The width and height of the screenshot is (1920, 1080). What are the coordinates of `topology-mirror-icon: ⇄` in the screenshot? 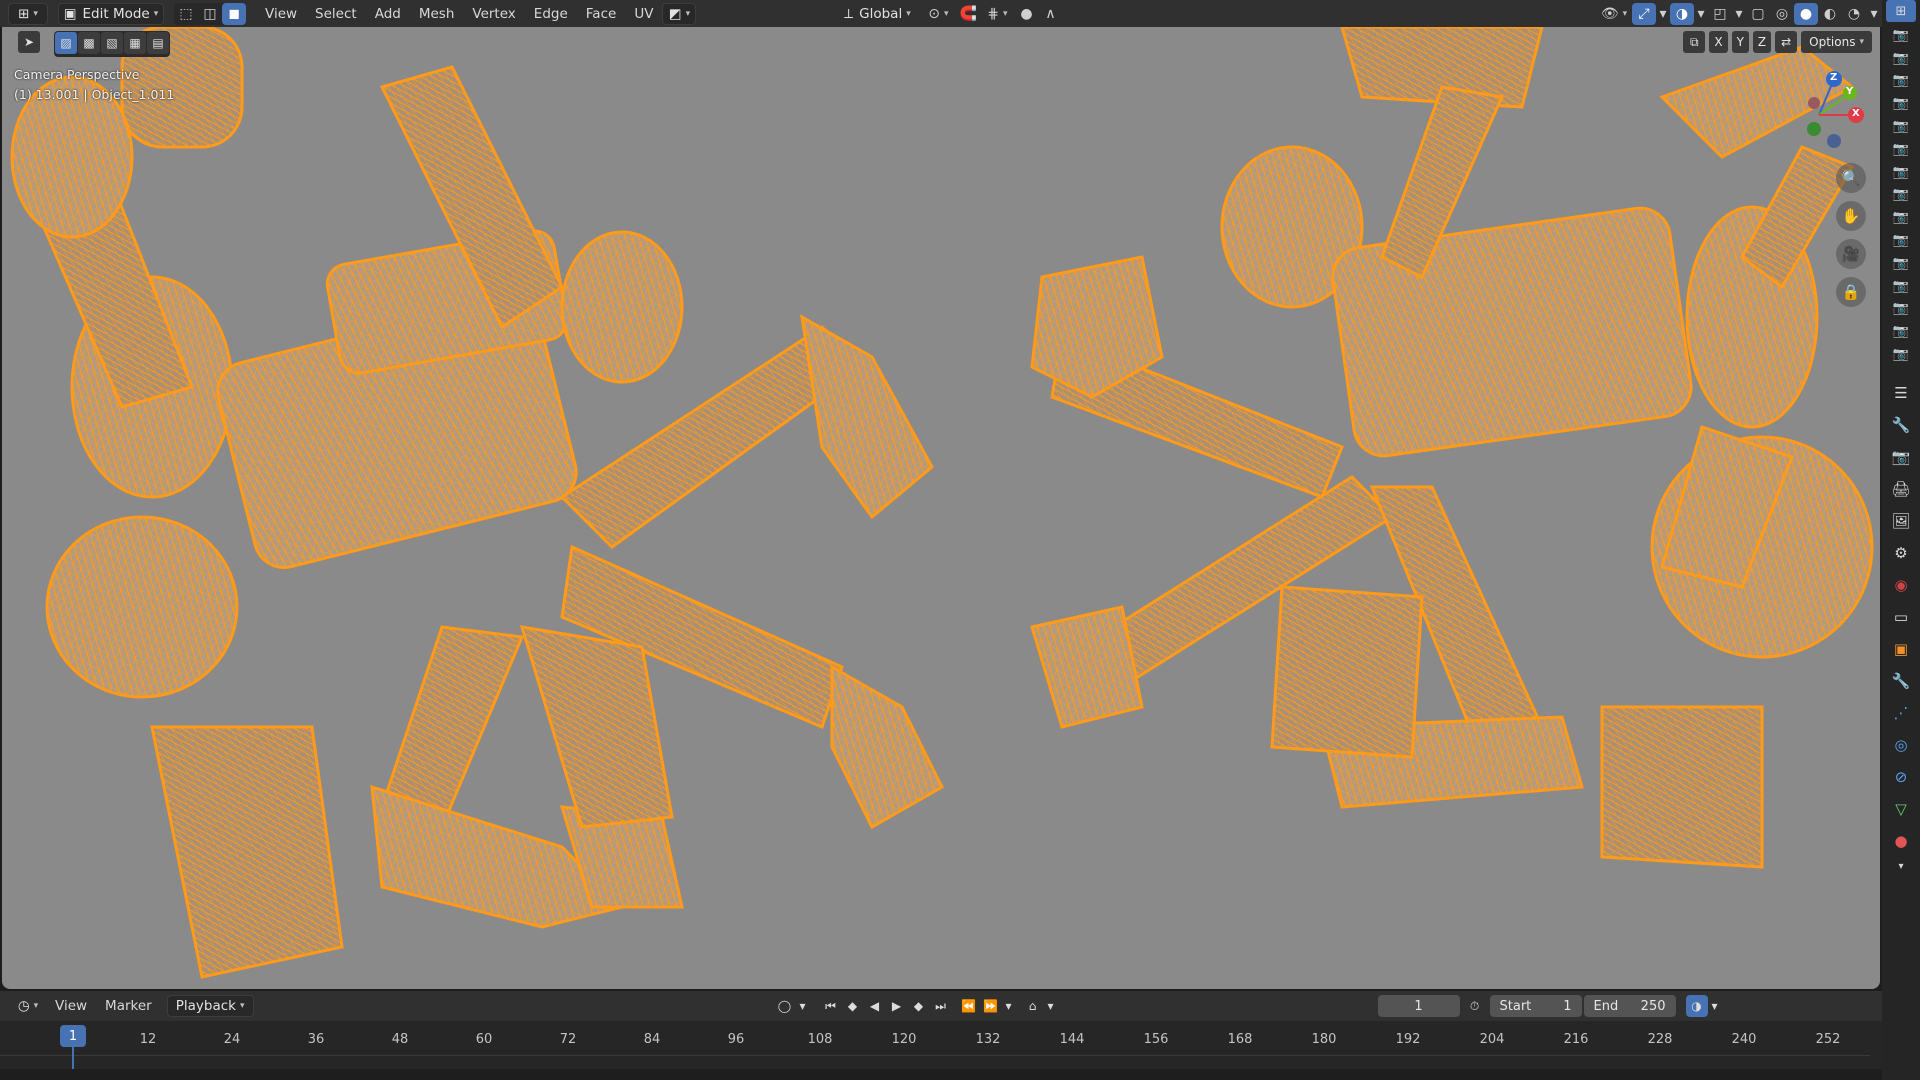 It's located at (1786, 42).